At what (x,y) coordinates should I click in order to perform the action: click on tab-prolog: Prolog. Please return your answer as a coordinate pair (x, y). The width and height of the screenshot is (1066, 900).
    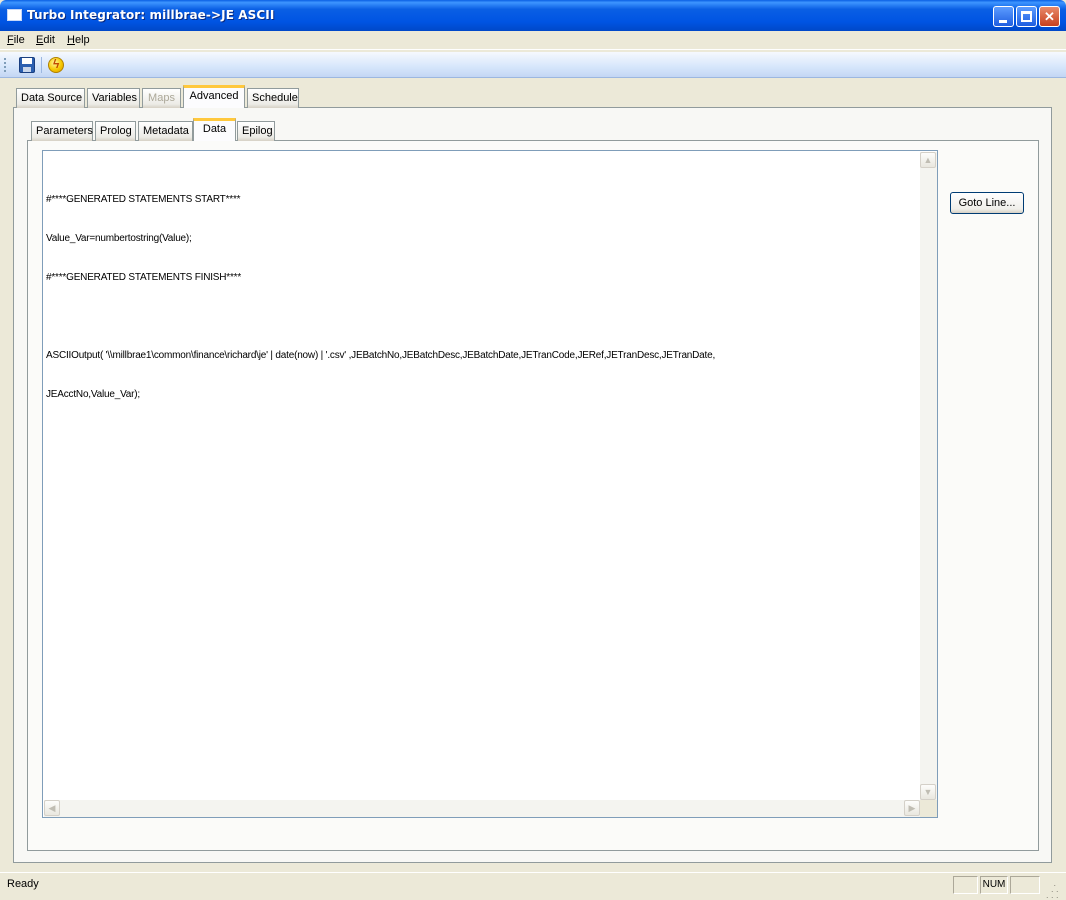
    Looking at the image, I should click on (115, 131).